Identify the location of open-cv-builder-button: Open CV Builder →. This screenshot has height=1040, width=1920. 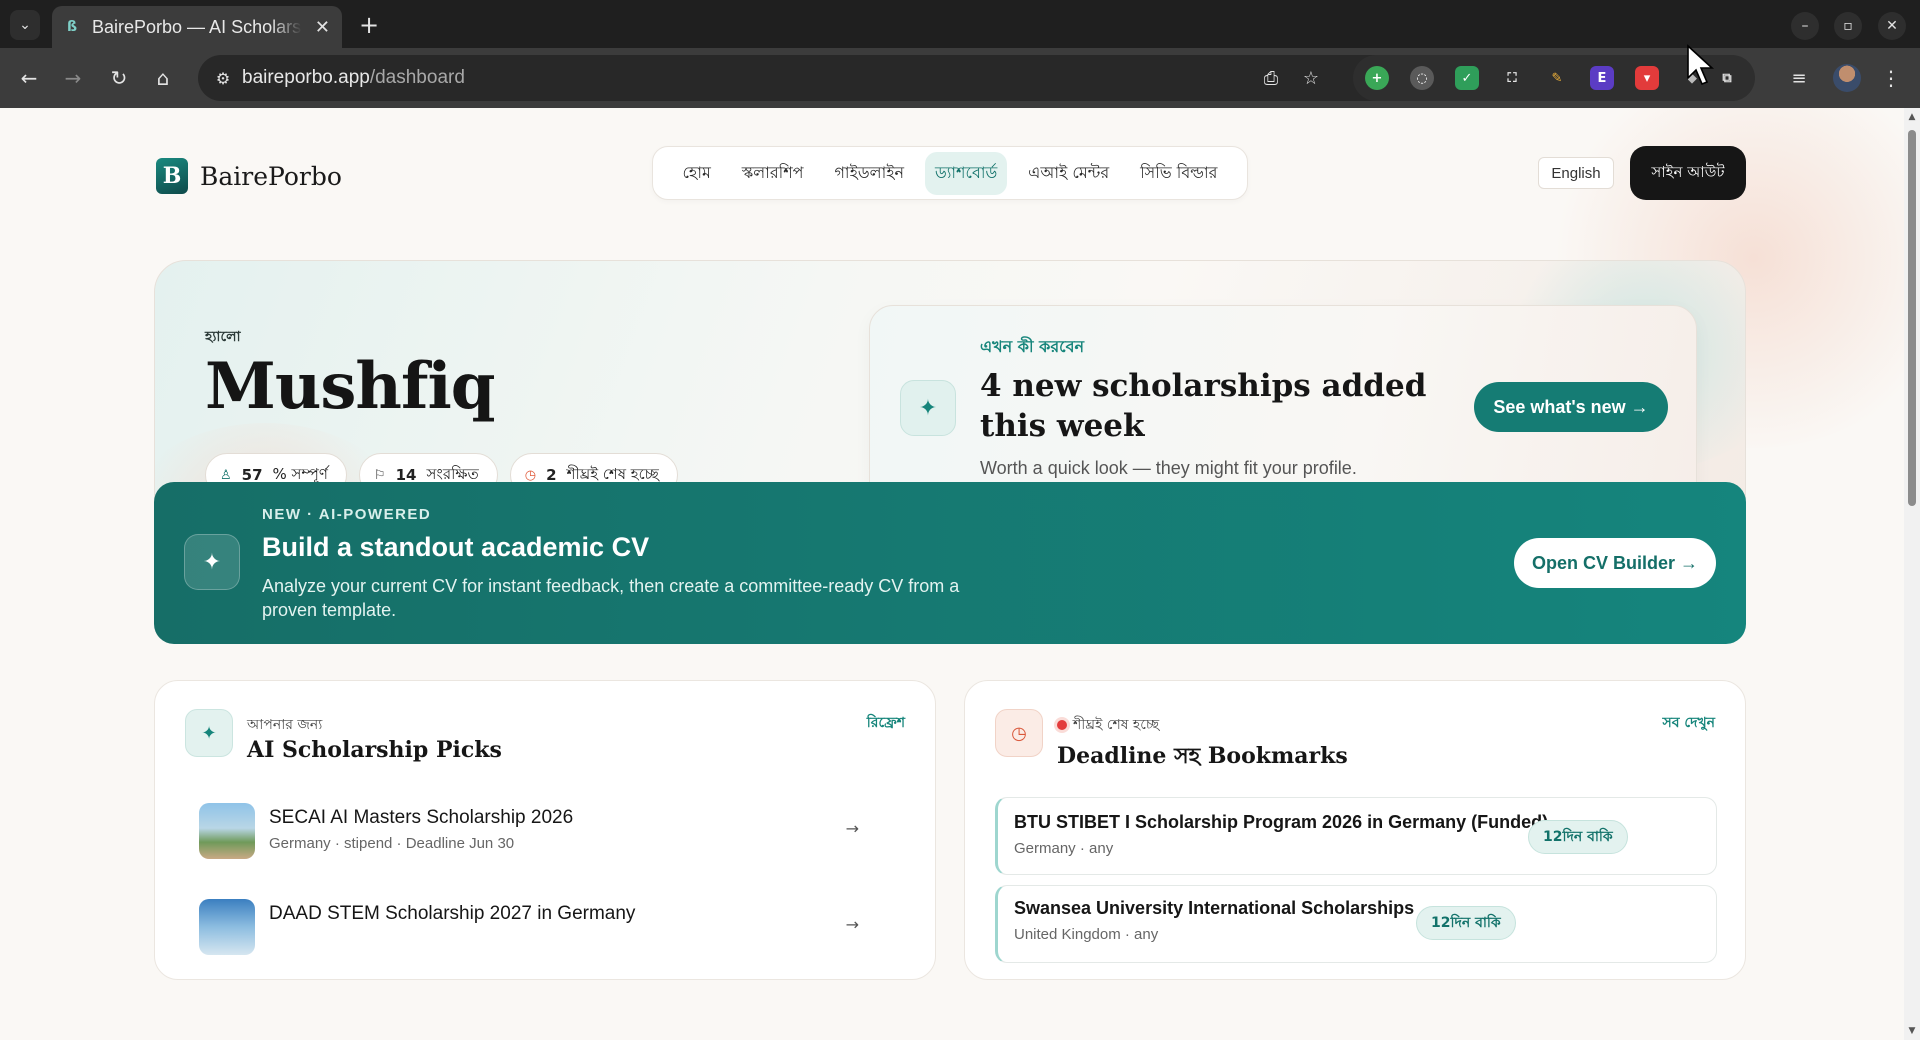
(1615, 563).